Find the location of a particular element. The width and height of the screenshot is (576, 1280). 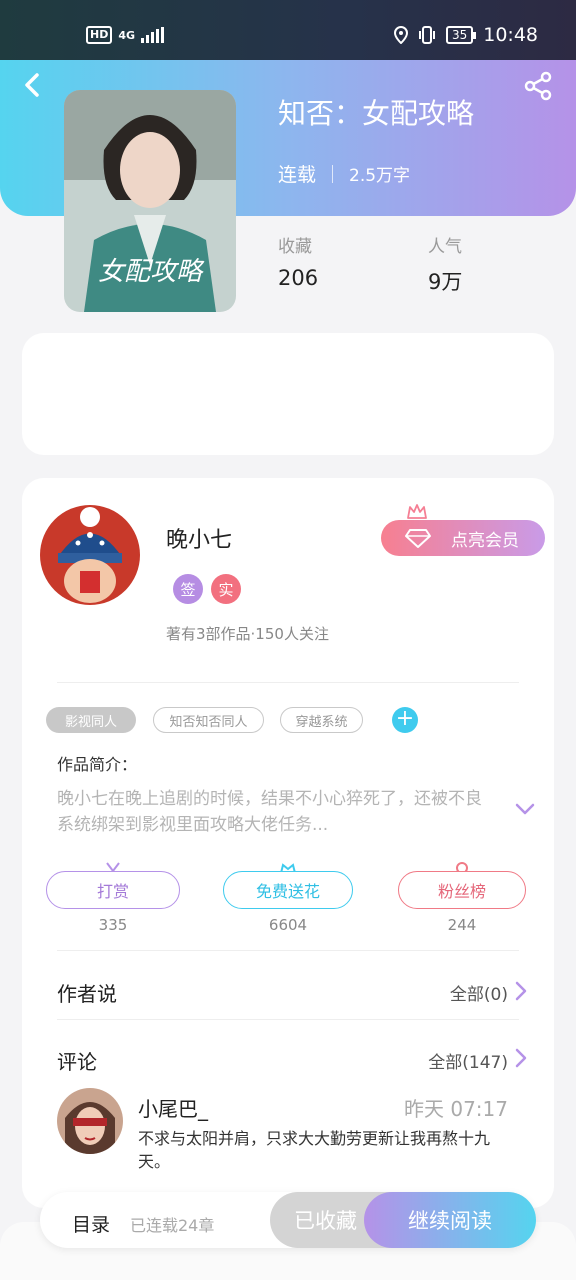

flower-count: 6604 is located at coordinates (288, 925).